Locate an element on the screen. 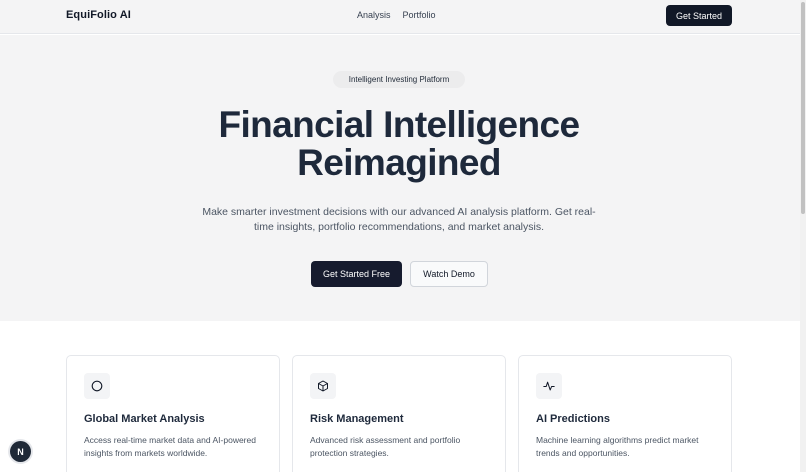 This screenshot has height=472, width=806. hero-headline-line-2: Reimagined is located at coordinates (399, 162).